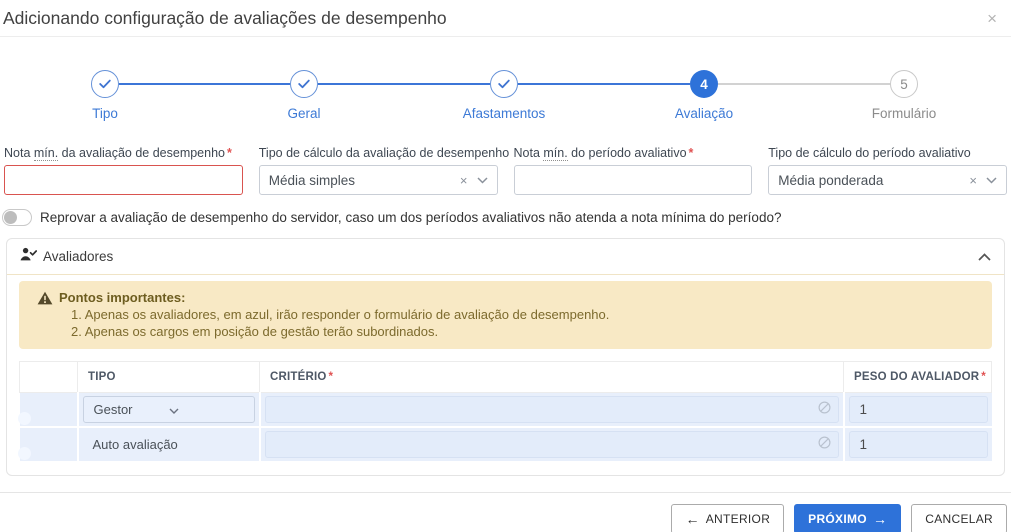  I want to click on step-label: Tipo, so click(105, 113).